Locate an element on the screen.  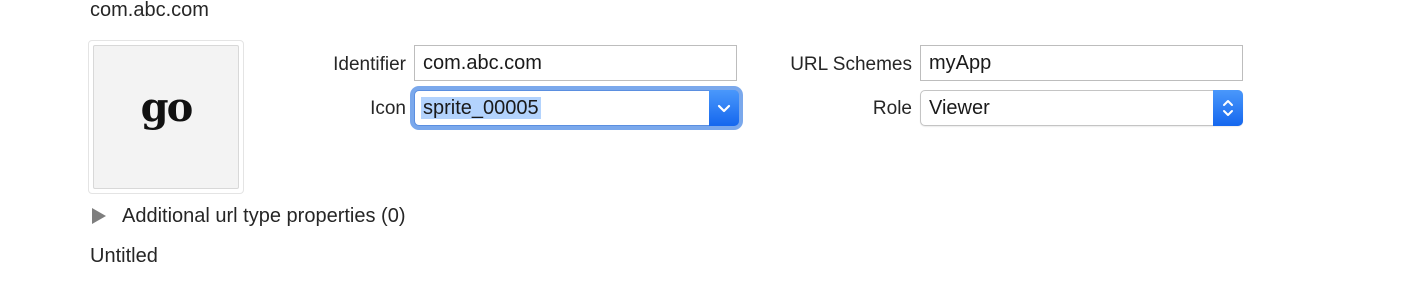
icon-popup-value: sprite_00005 is located at coordinates (481, 108).